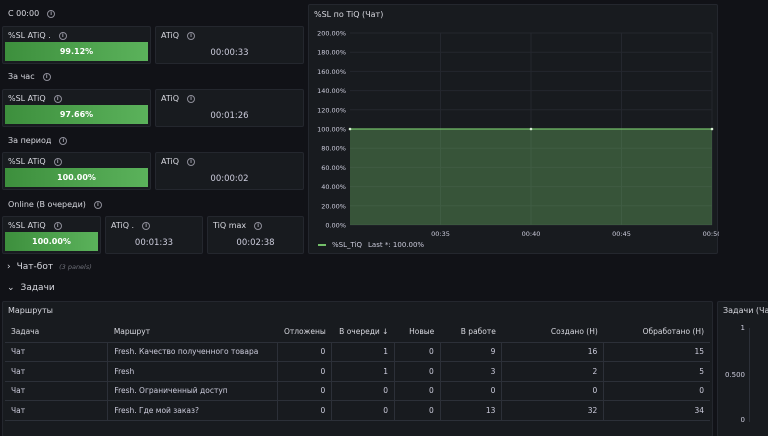 The height and width of the screenshot is (436, 768). I want to click on xtick-label: 00:40, so click(531, 234).